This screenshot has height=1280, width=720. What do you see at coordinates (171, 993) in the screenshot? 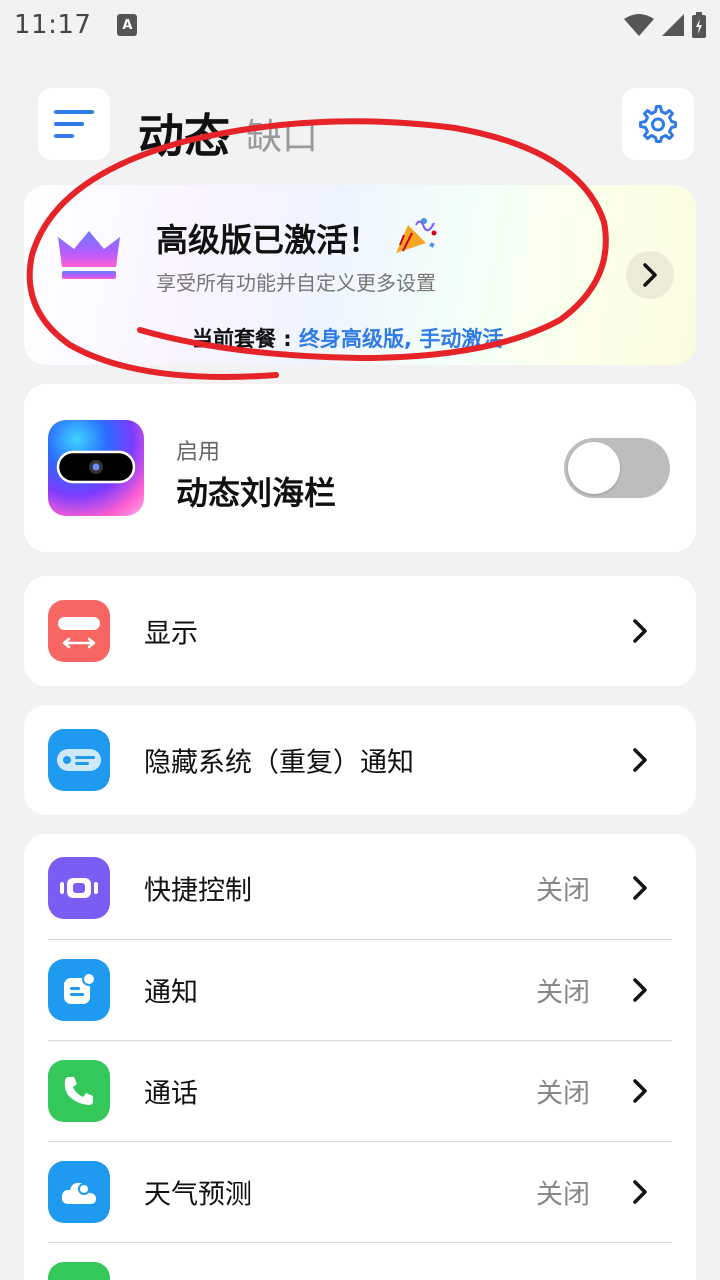
I see `feature-label: 通知` at bounding box center [171, 993].